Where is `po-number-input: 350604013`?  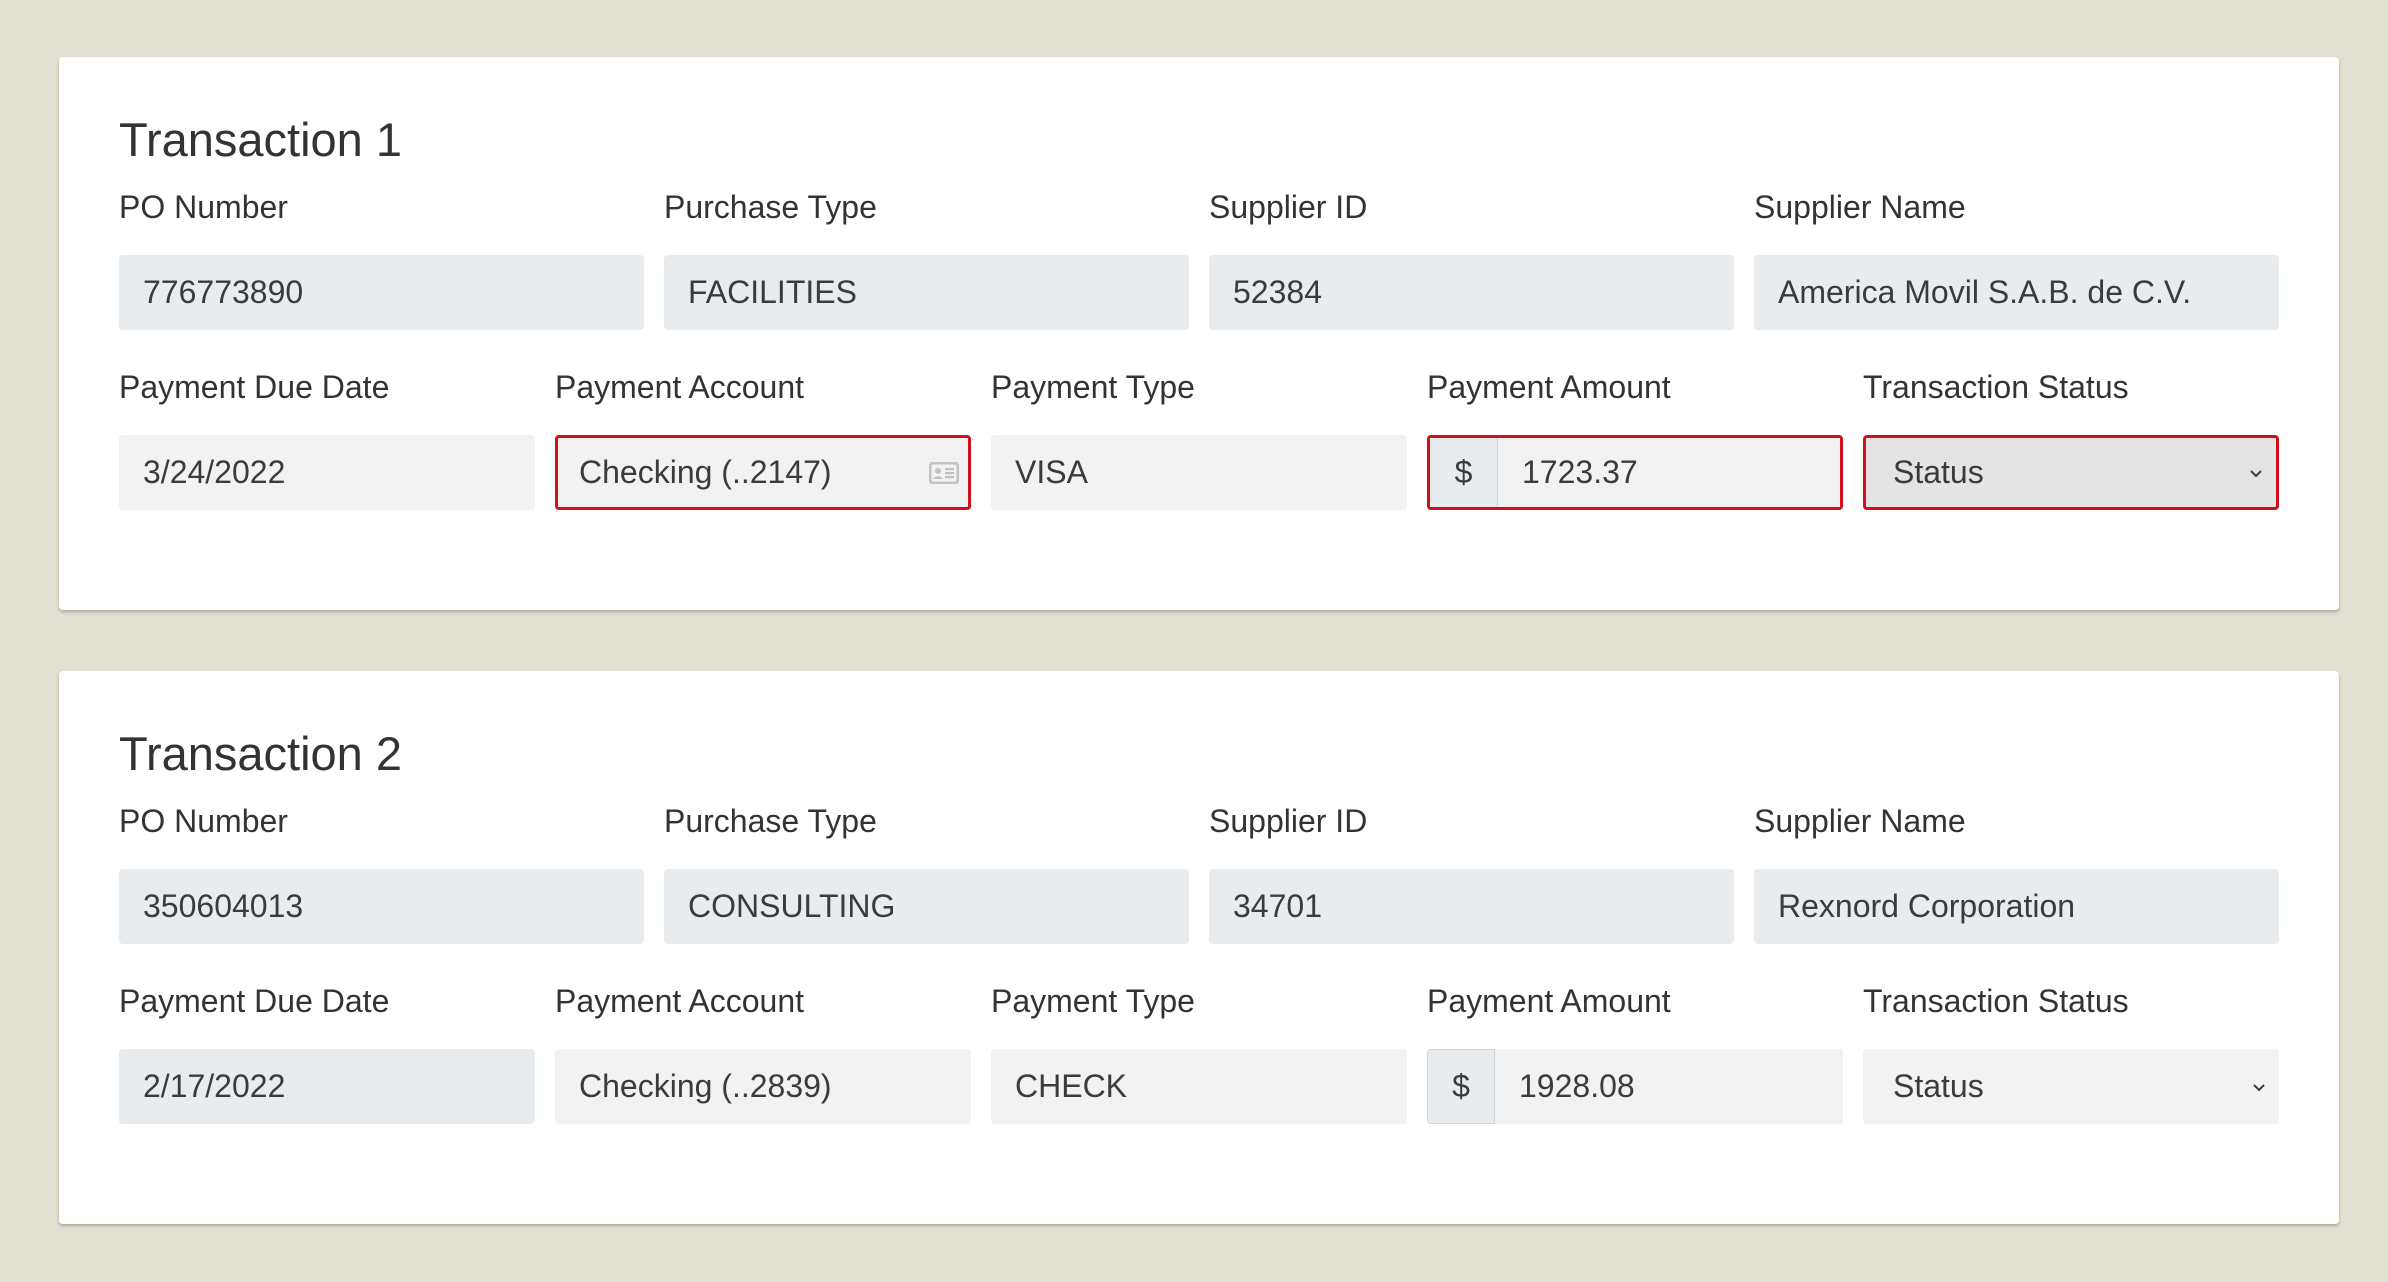 po-number-input: 350604013 is located at coordinates (381, 906).